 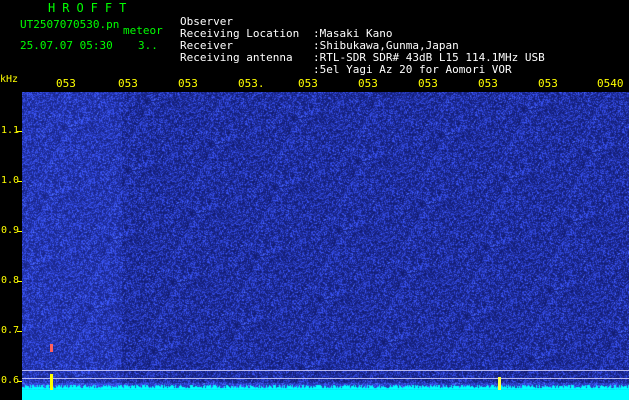 I want to click on event-counter: 3.., so click(x=148, y=45).